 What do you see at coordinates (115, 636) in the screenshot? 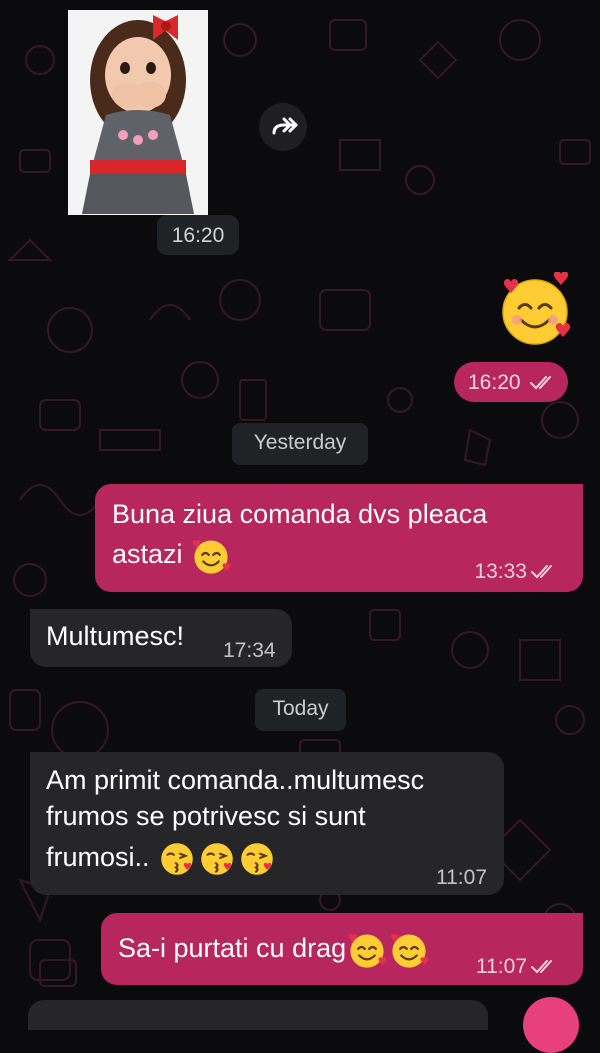
I see `message-text: Multumesc!` at bounding box center [115, 636].